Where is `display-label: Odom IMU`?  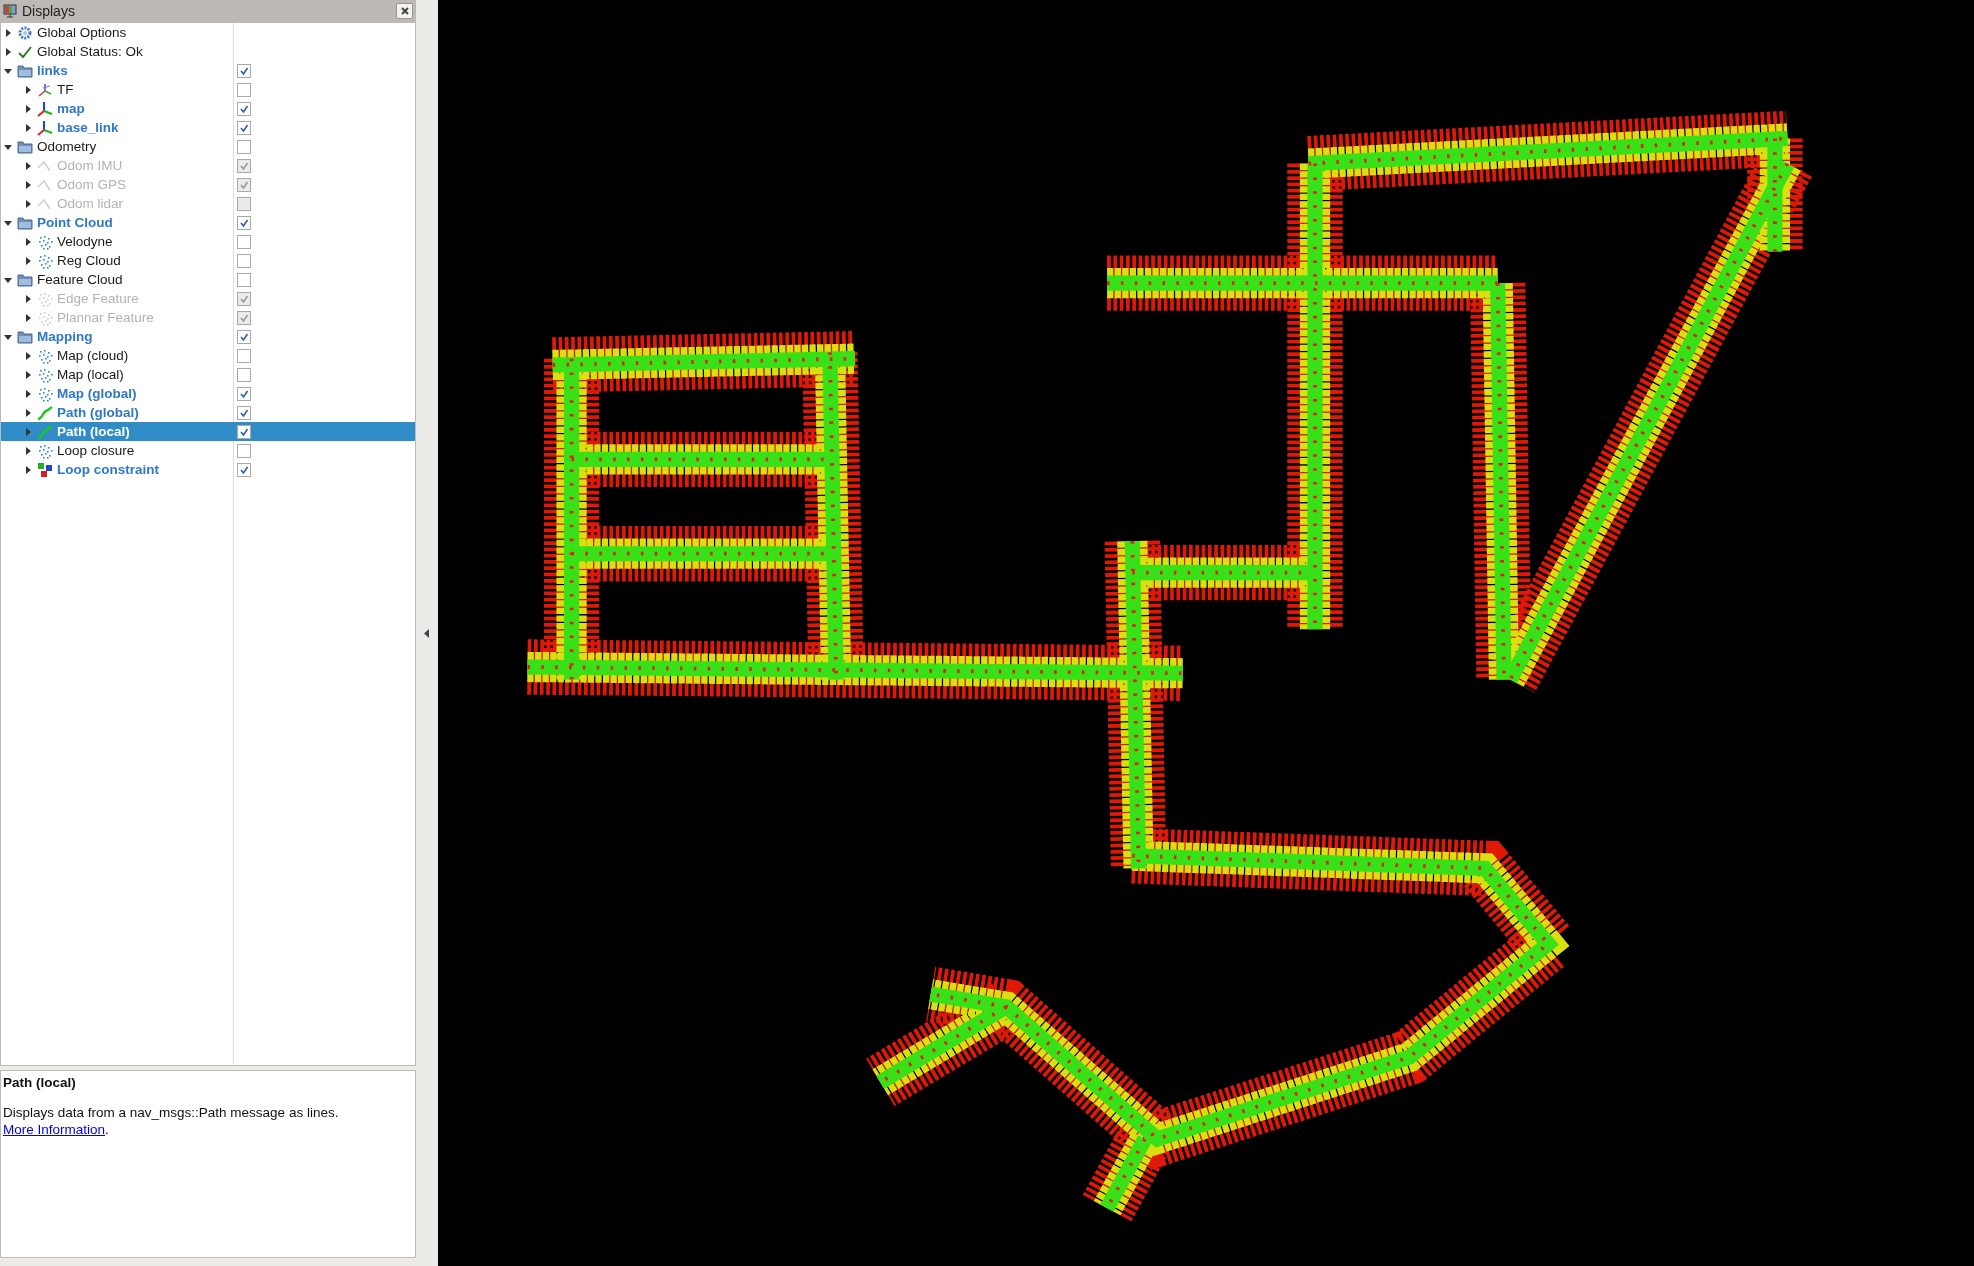 display-label: Odom IMU is located at coordinates (90, 165).